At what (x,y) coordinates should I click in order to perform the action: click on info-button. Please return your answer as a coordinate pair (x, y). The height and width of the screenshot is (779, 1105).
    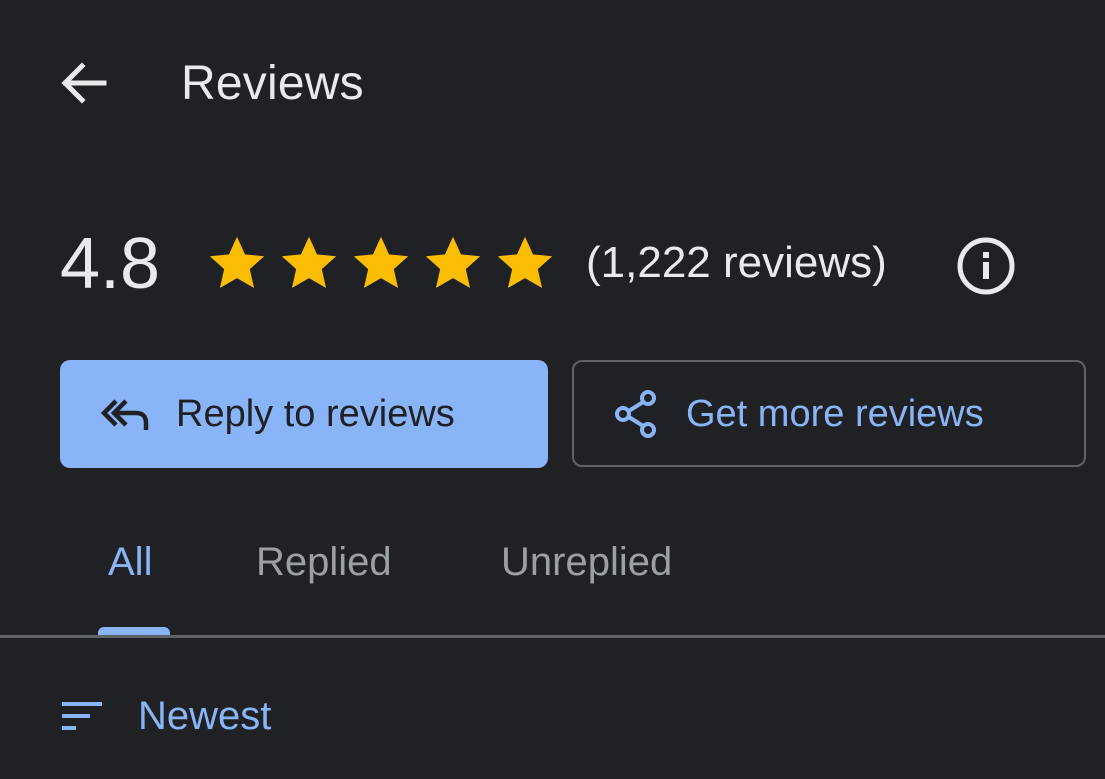
    Looking at the image, I should click on (986, 266).